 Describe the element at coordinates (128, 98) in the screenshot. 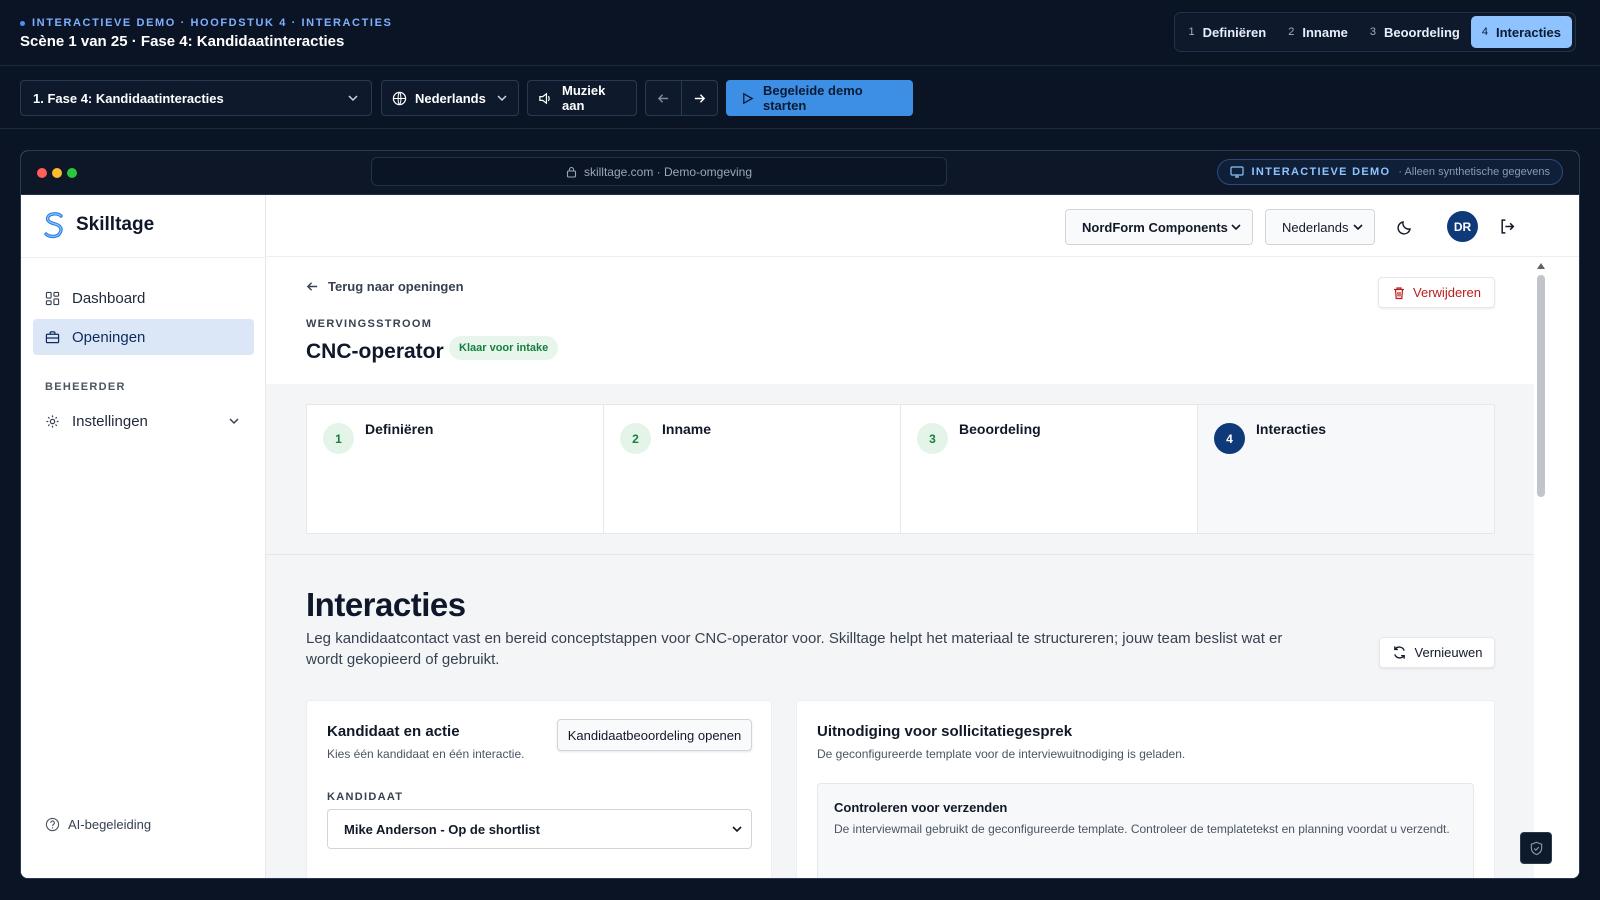

I see `chapter-select-value: 1. Fase 4: Kandidaatinteracties` at that location.